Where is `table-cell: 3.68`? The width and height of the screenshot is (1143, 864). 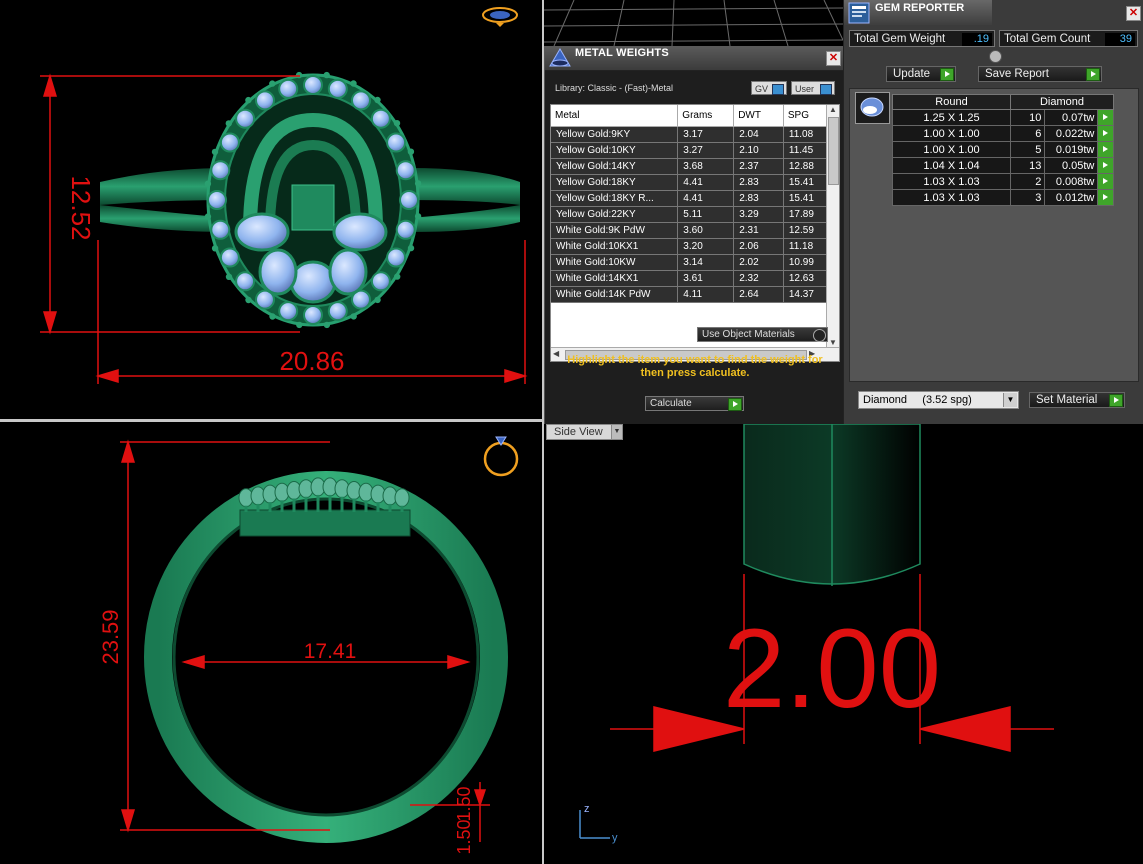 table-cell: 3.68 is located at coordinates (706, 166).